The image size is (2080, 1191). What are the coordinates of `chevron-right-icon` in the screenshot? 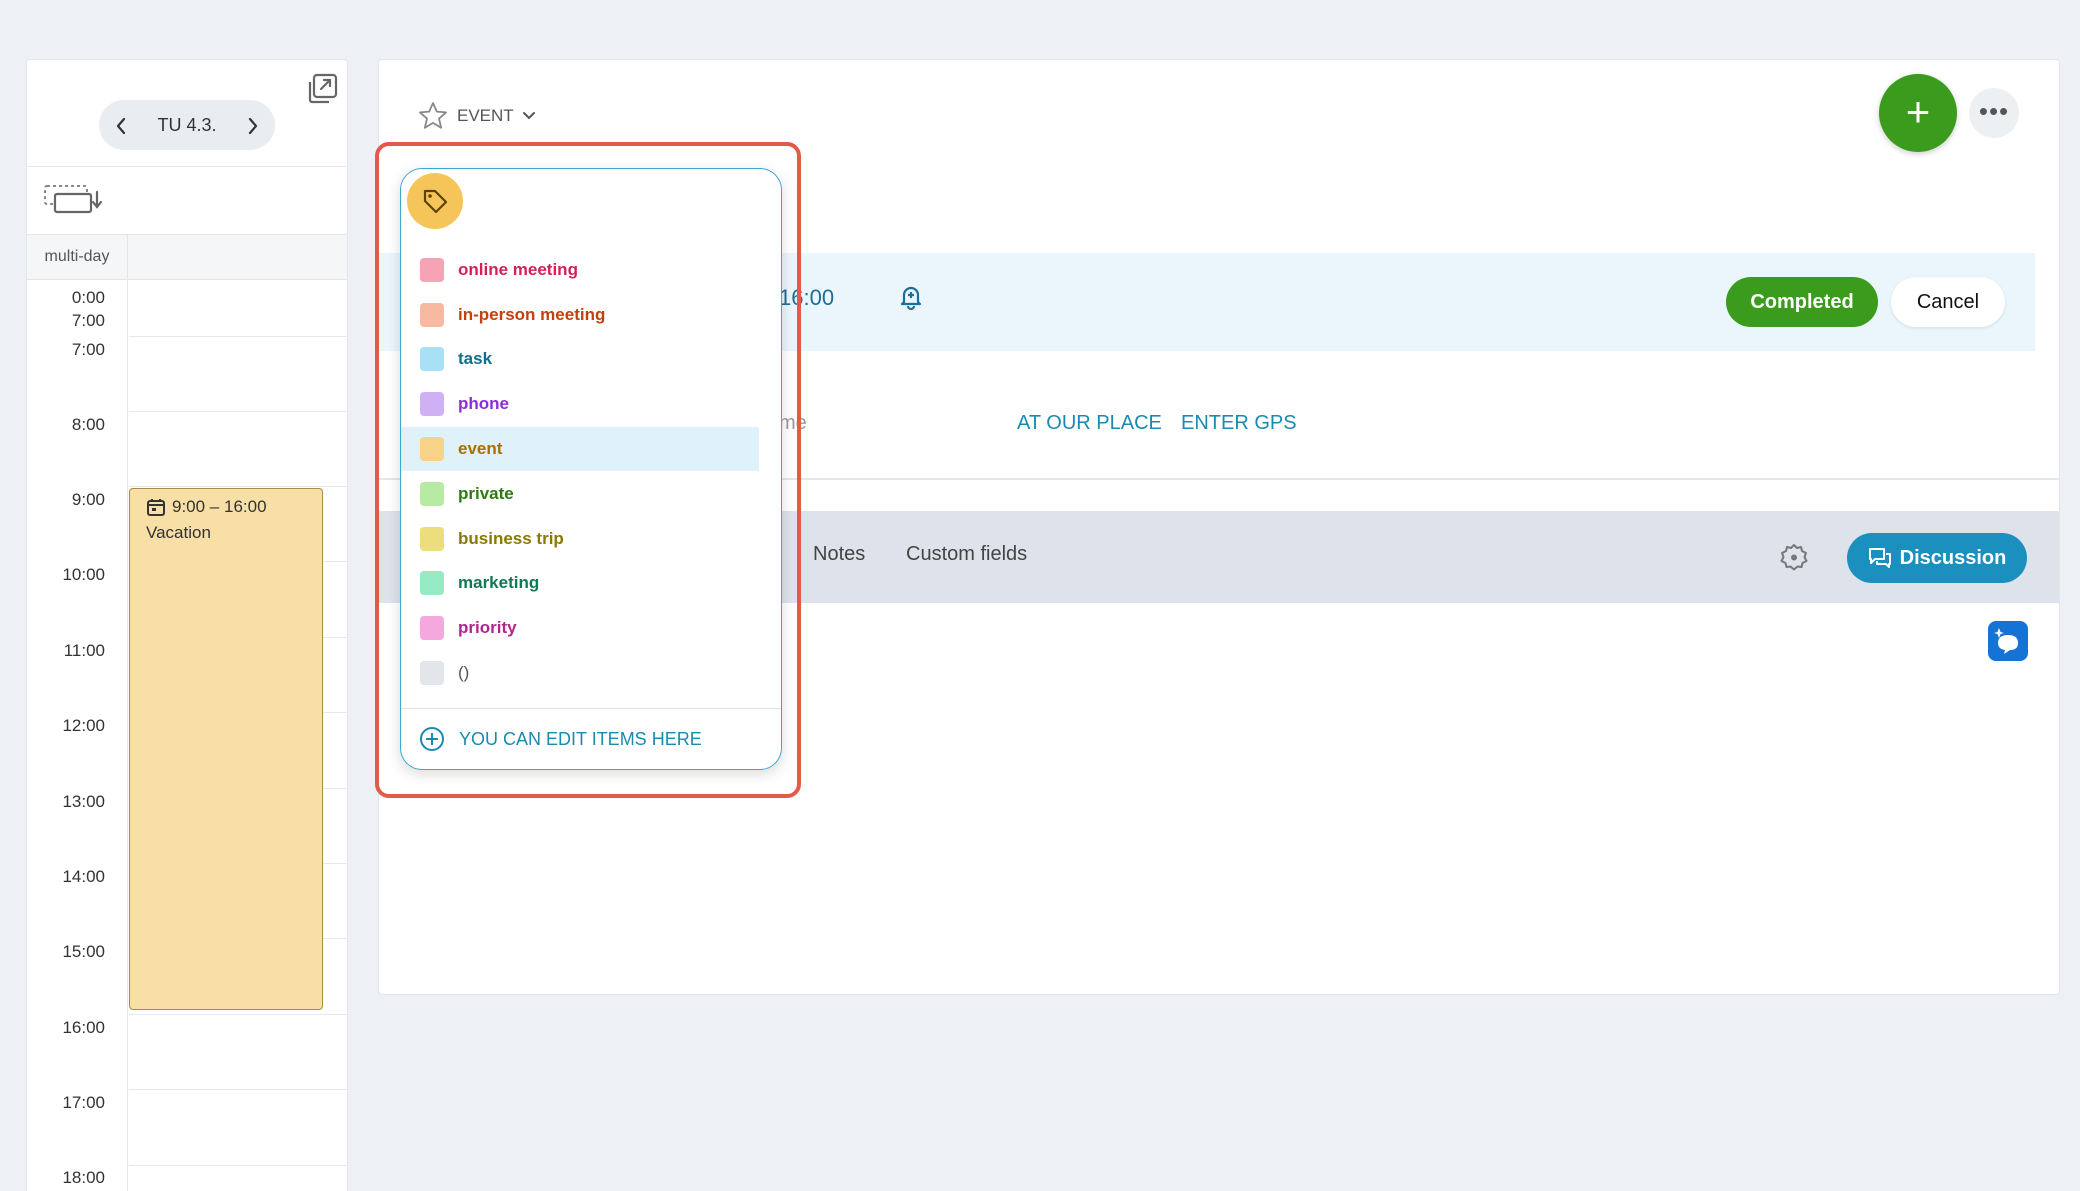 It's located at (253, 125).